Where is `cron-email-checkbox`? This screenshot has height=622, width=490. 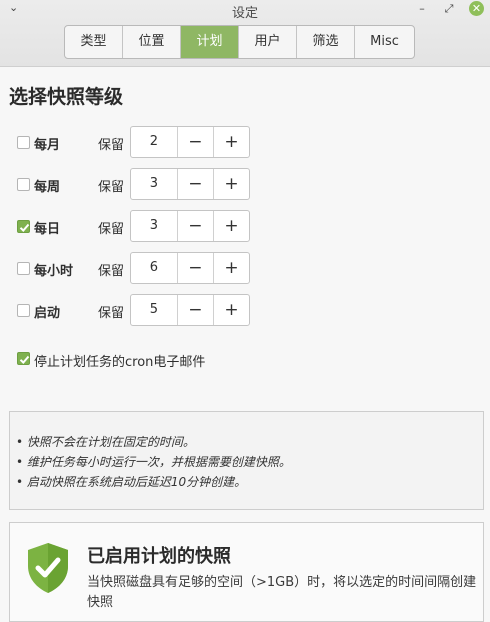 cron-email-checkbox is located at coordinates (23, 358).